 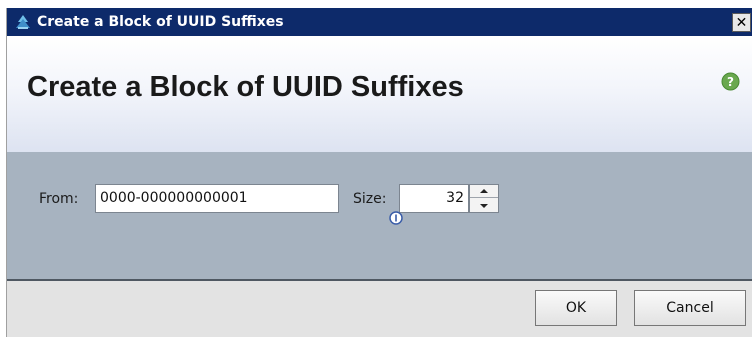 What do you see at coordinates (576, 308) in the screenshot?
I see `ok-button: OK` at bounding box center [576, 308].